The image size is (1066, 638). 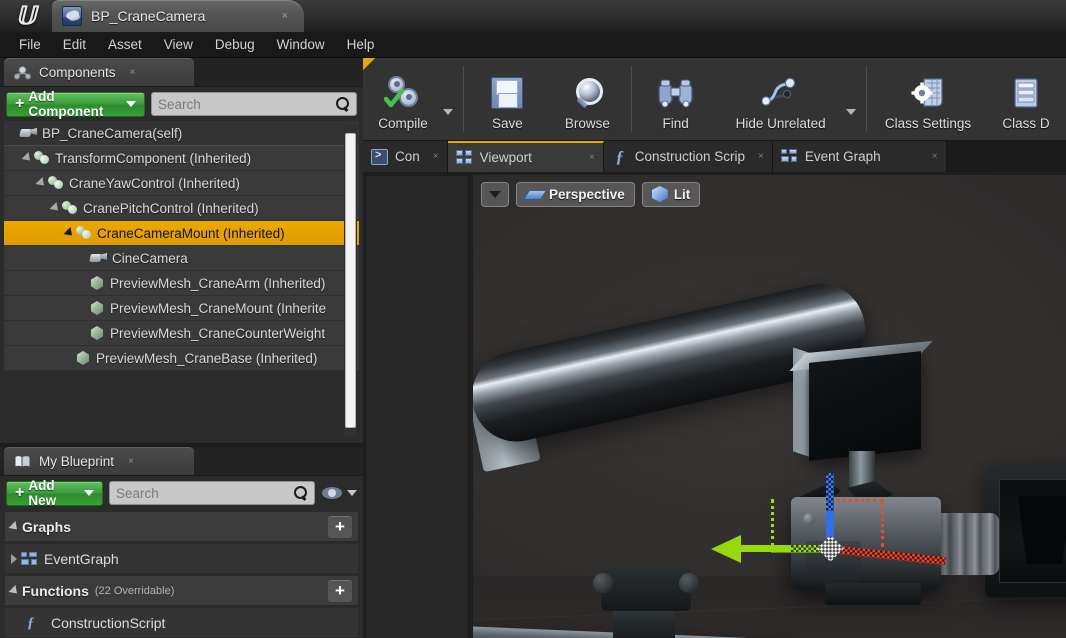 I want to click on save-button: Save, so click(x=507, y=99).